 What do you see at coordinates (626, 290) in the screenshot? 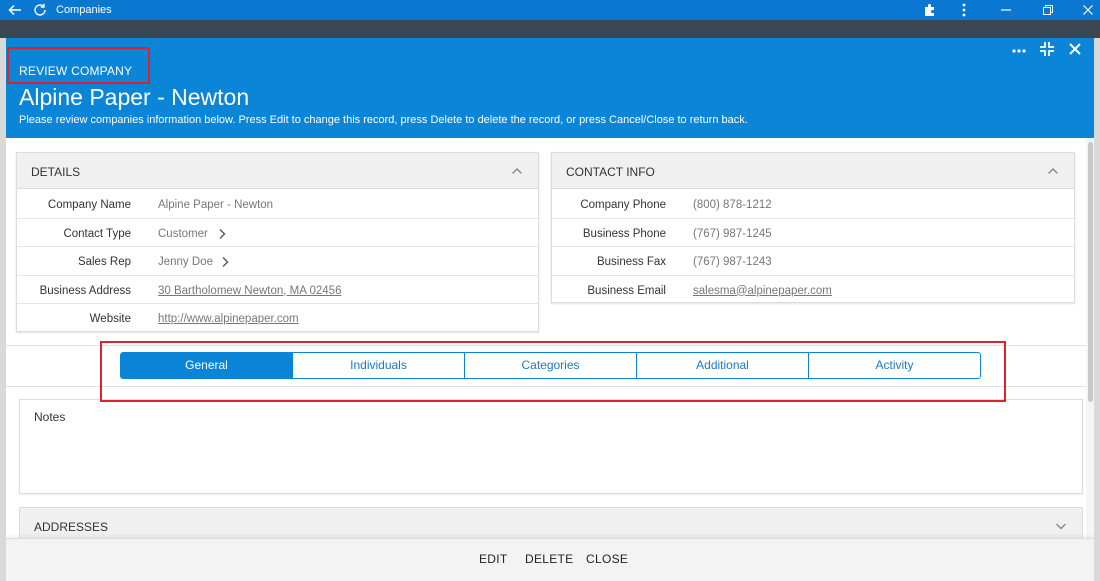
I see `field-label: Business Email` at bounding box center [626, 290].